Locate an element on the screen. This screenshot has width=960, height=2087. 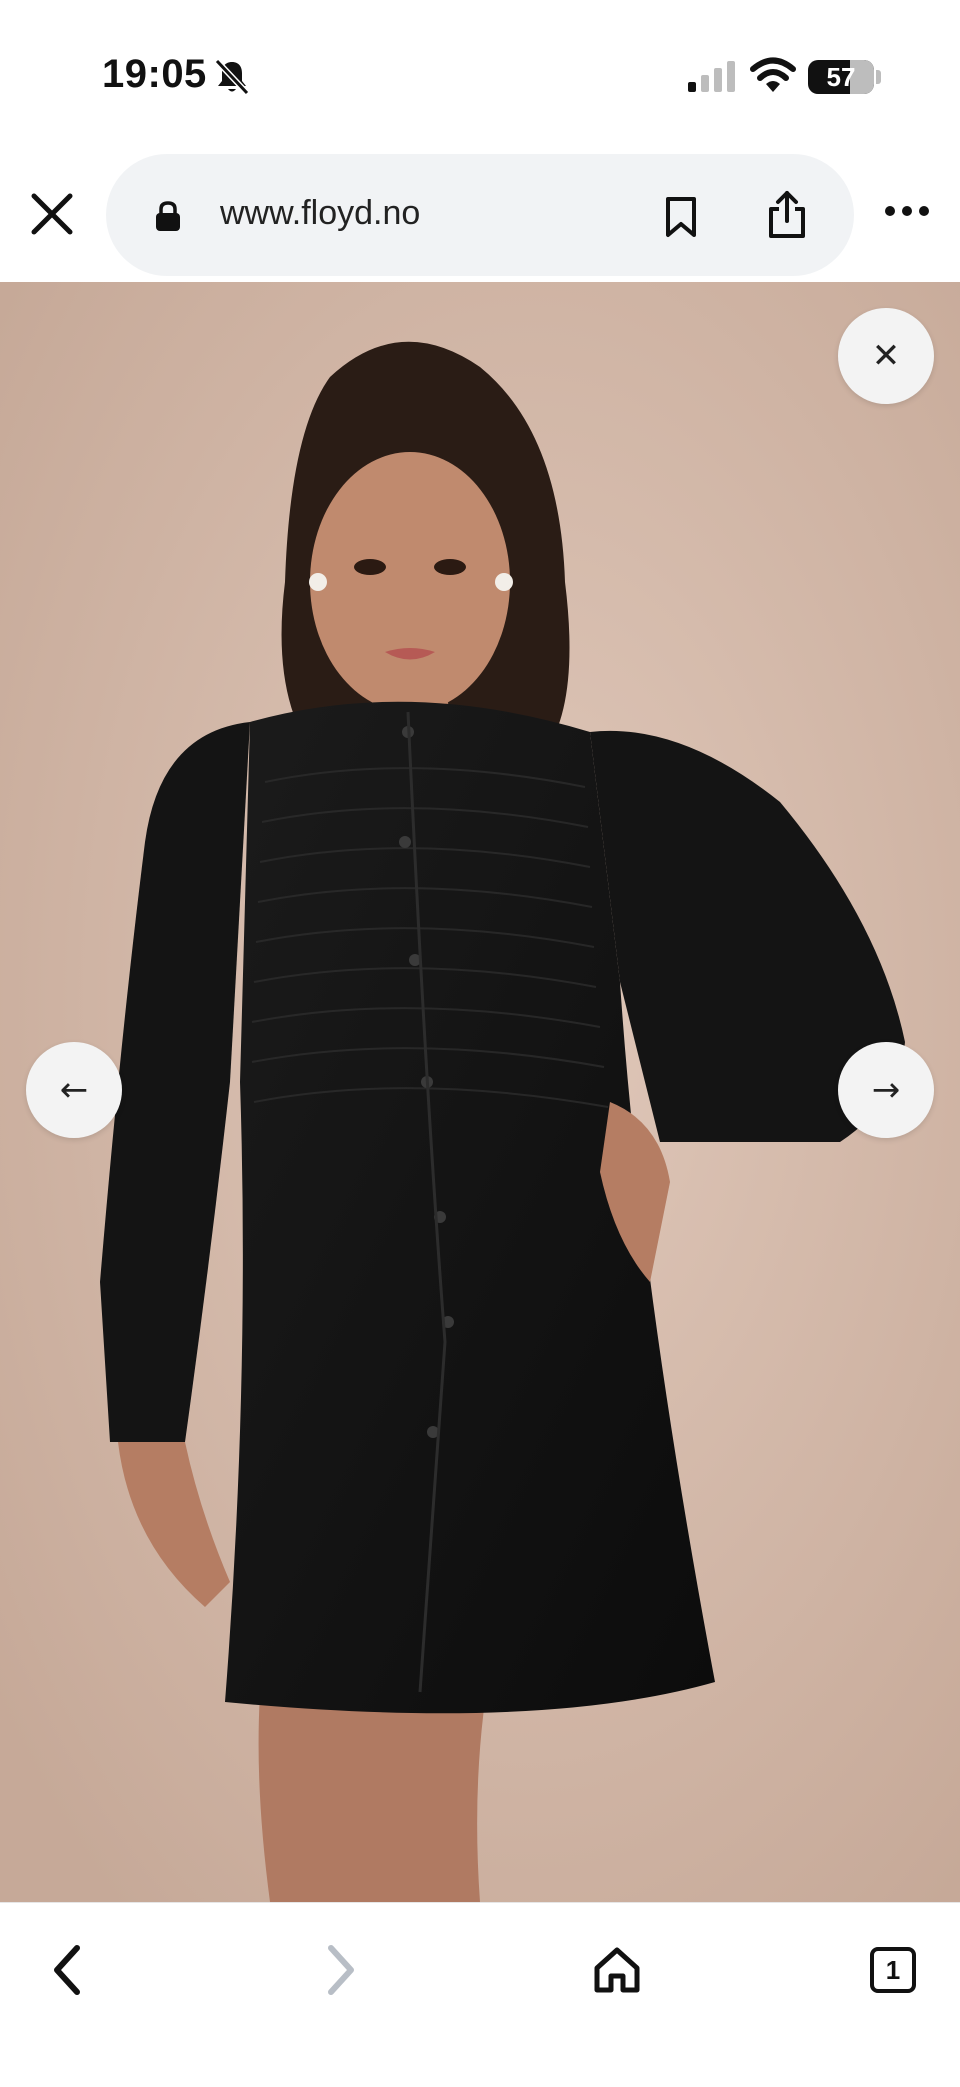
bottom-toolbar: 1 is located at coordinates (480, 1994).